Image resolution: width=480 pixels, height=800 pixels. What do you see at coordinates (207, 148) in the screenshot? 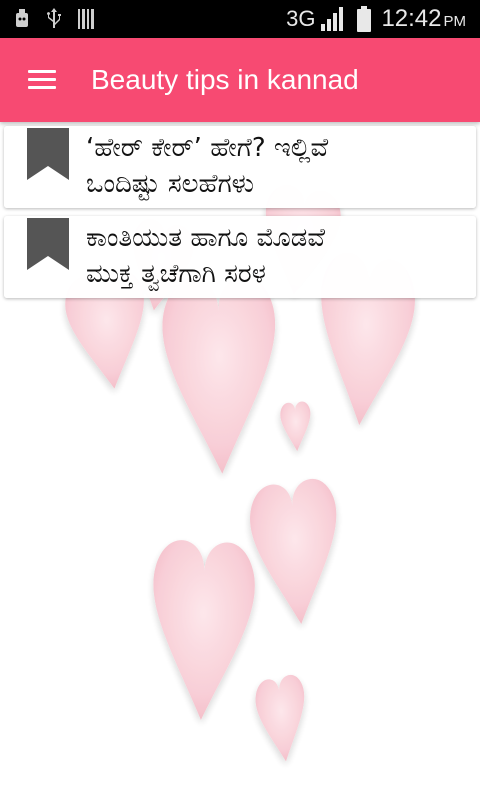
I see `list-item-title-line1: ‘ಹೇರ್ ಕೇರ್’ ಹೇಗೆ? ಇಲ್ಲಿವೆ` at bounding box center [207, 148].